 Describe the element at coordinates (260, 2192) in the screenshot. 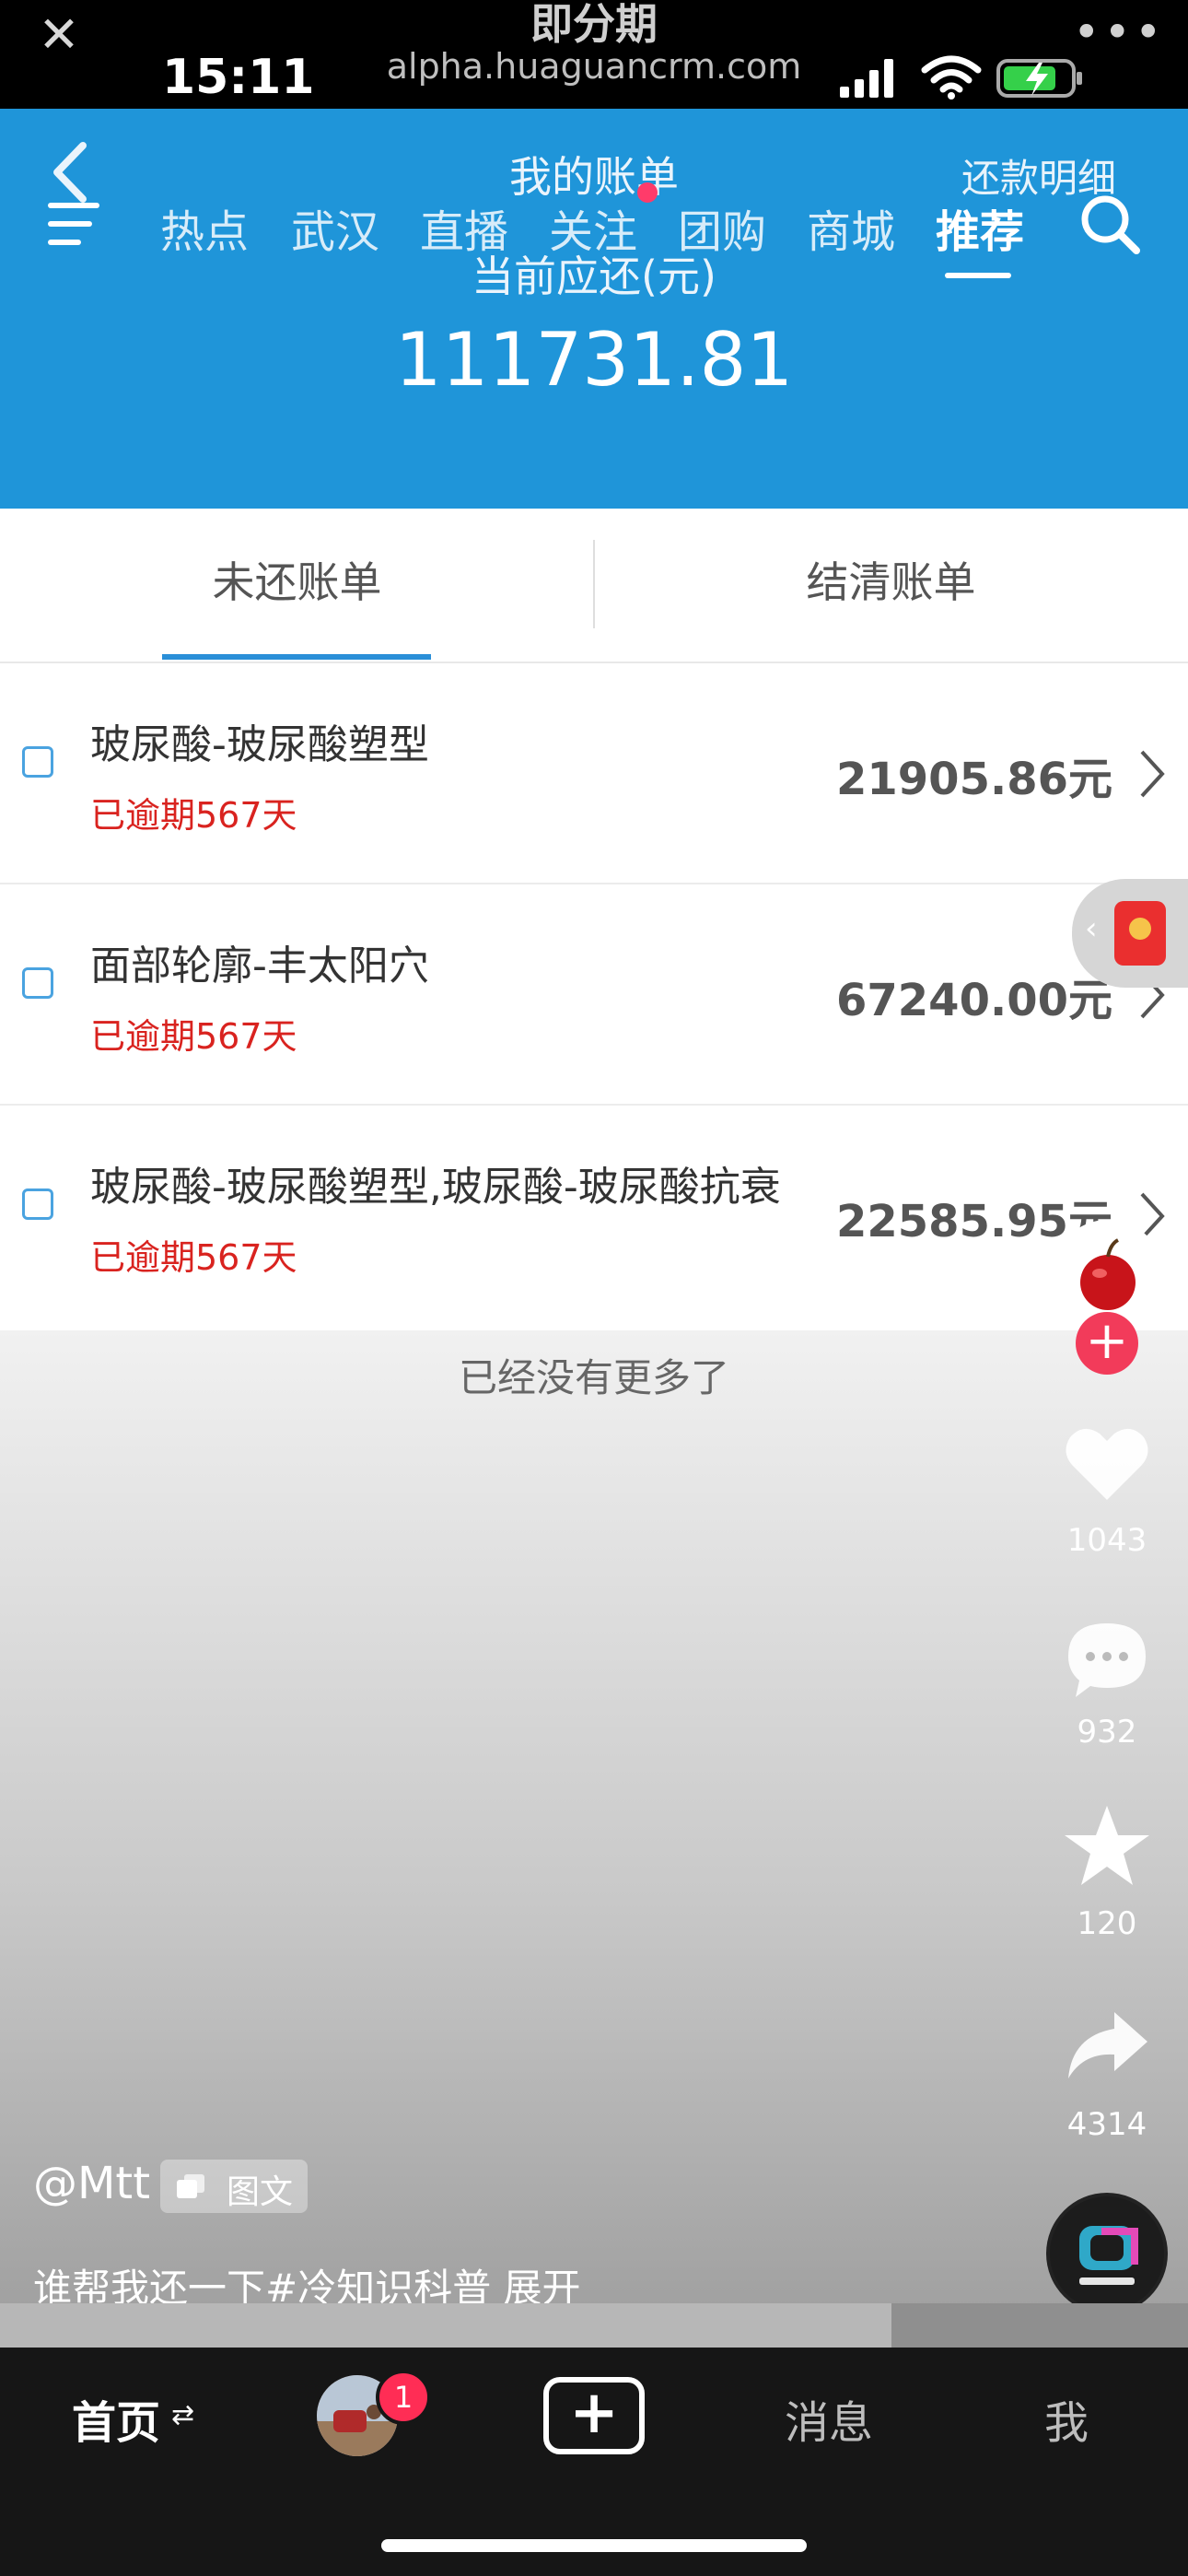

I see `post-type-label: 图文` at that location.